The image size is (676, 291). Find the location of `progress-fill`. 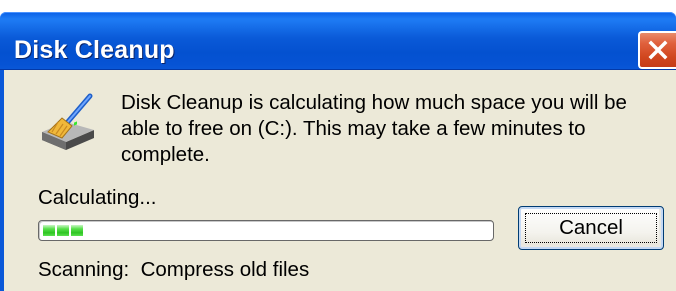

progress-fill is located at coordinates (63, 230).